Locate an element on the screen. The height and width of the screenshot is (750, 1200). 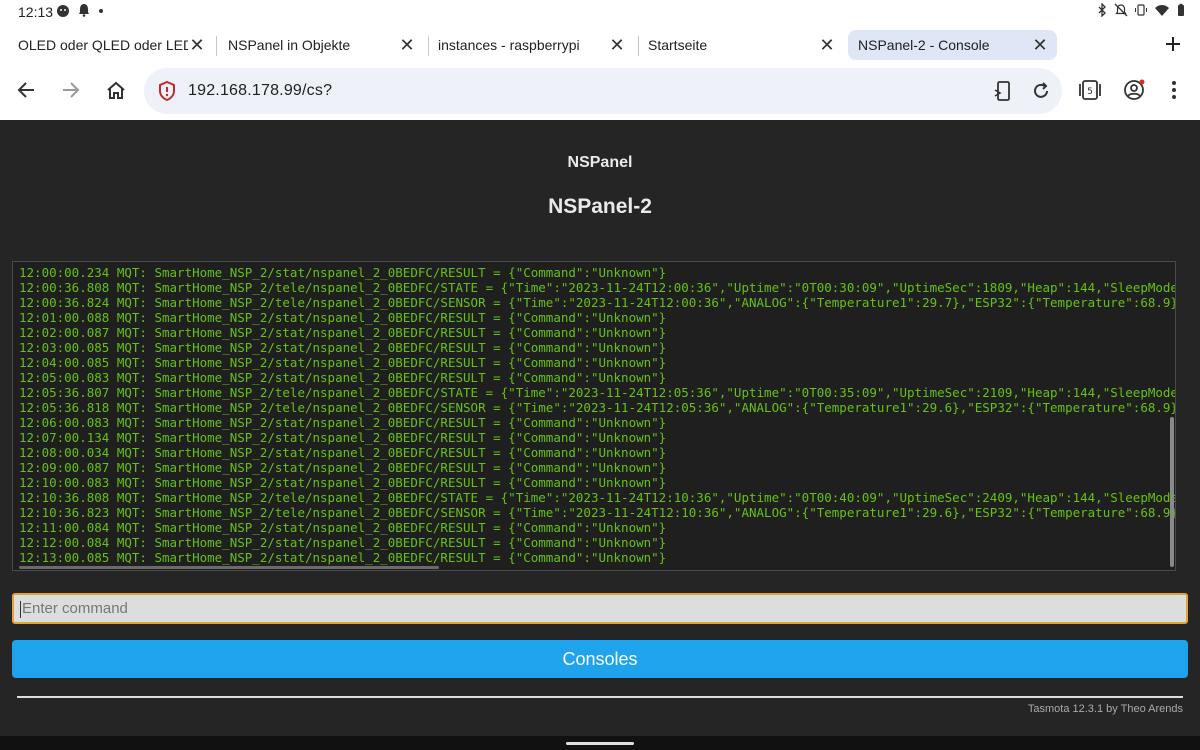
text-caret is located at coordinates (20, 609).